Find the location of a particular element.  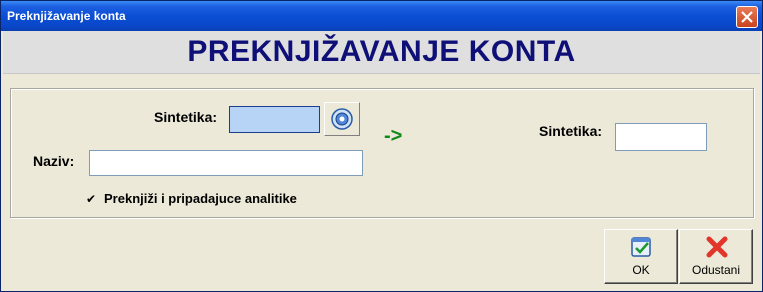

target-sintetika-input is located at coordinates (661, 137).